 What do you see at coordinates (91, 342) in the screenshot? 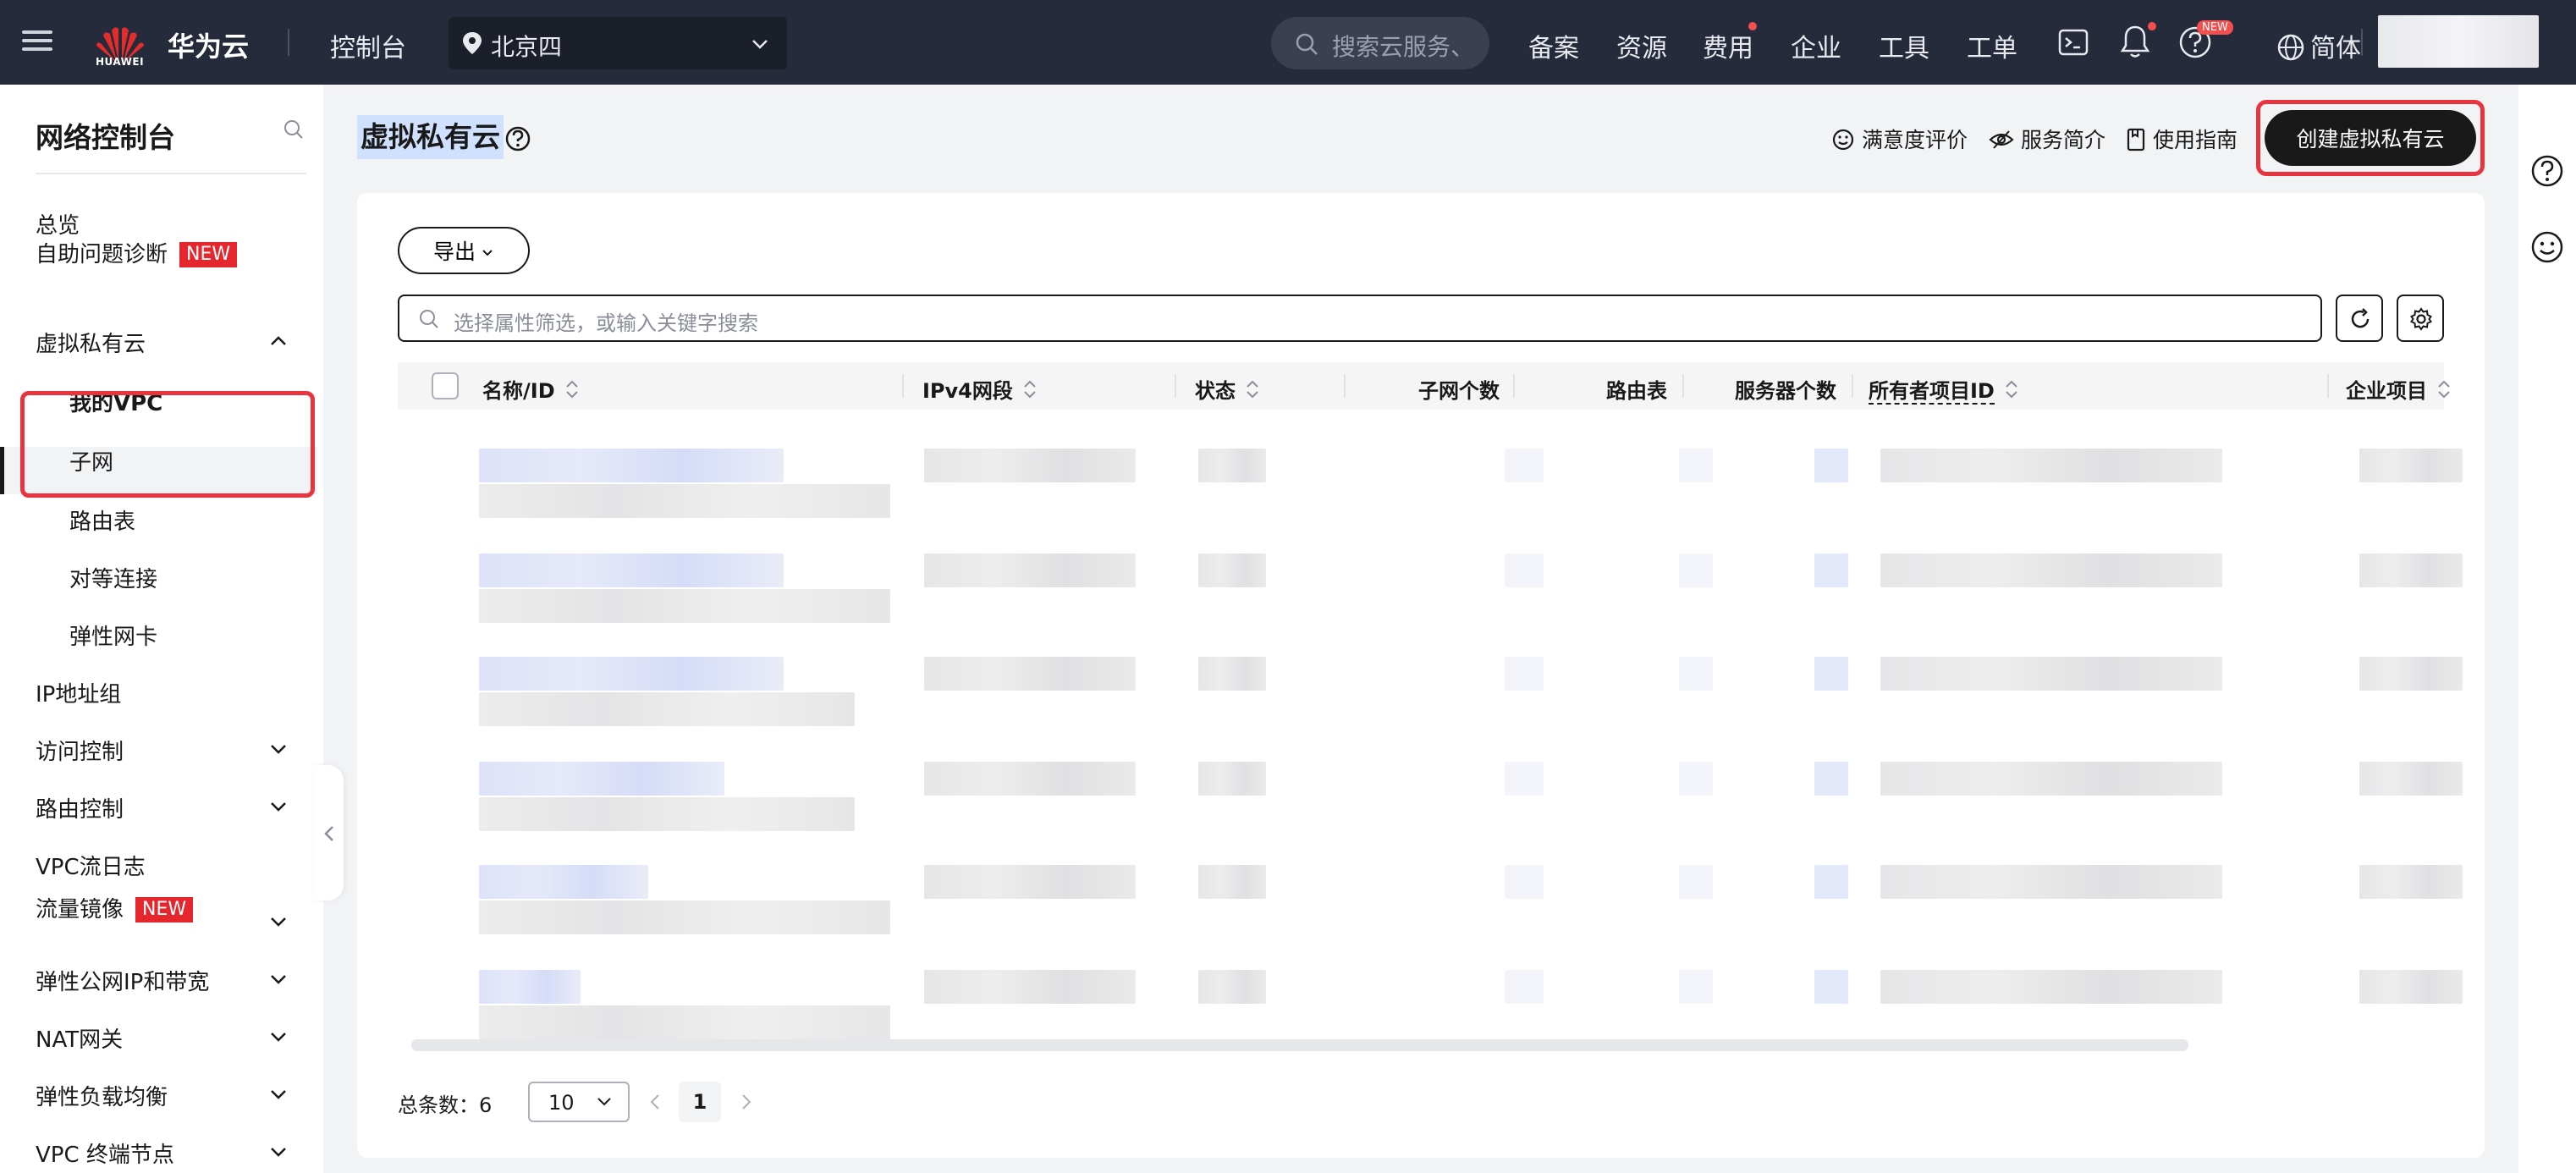
I see `sidebar-item-vpc: 虚拟私有云` at bounding box center [91, 342].